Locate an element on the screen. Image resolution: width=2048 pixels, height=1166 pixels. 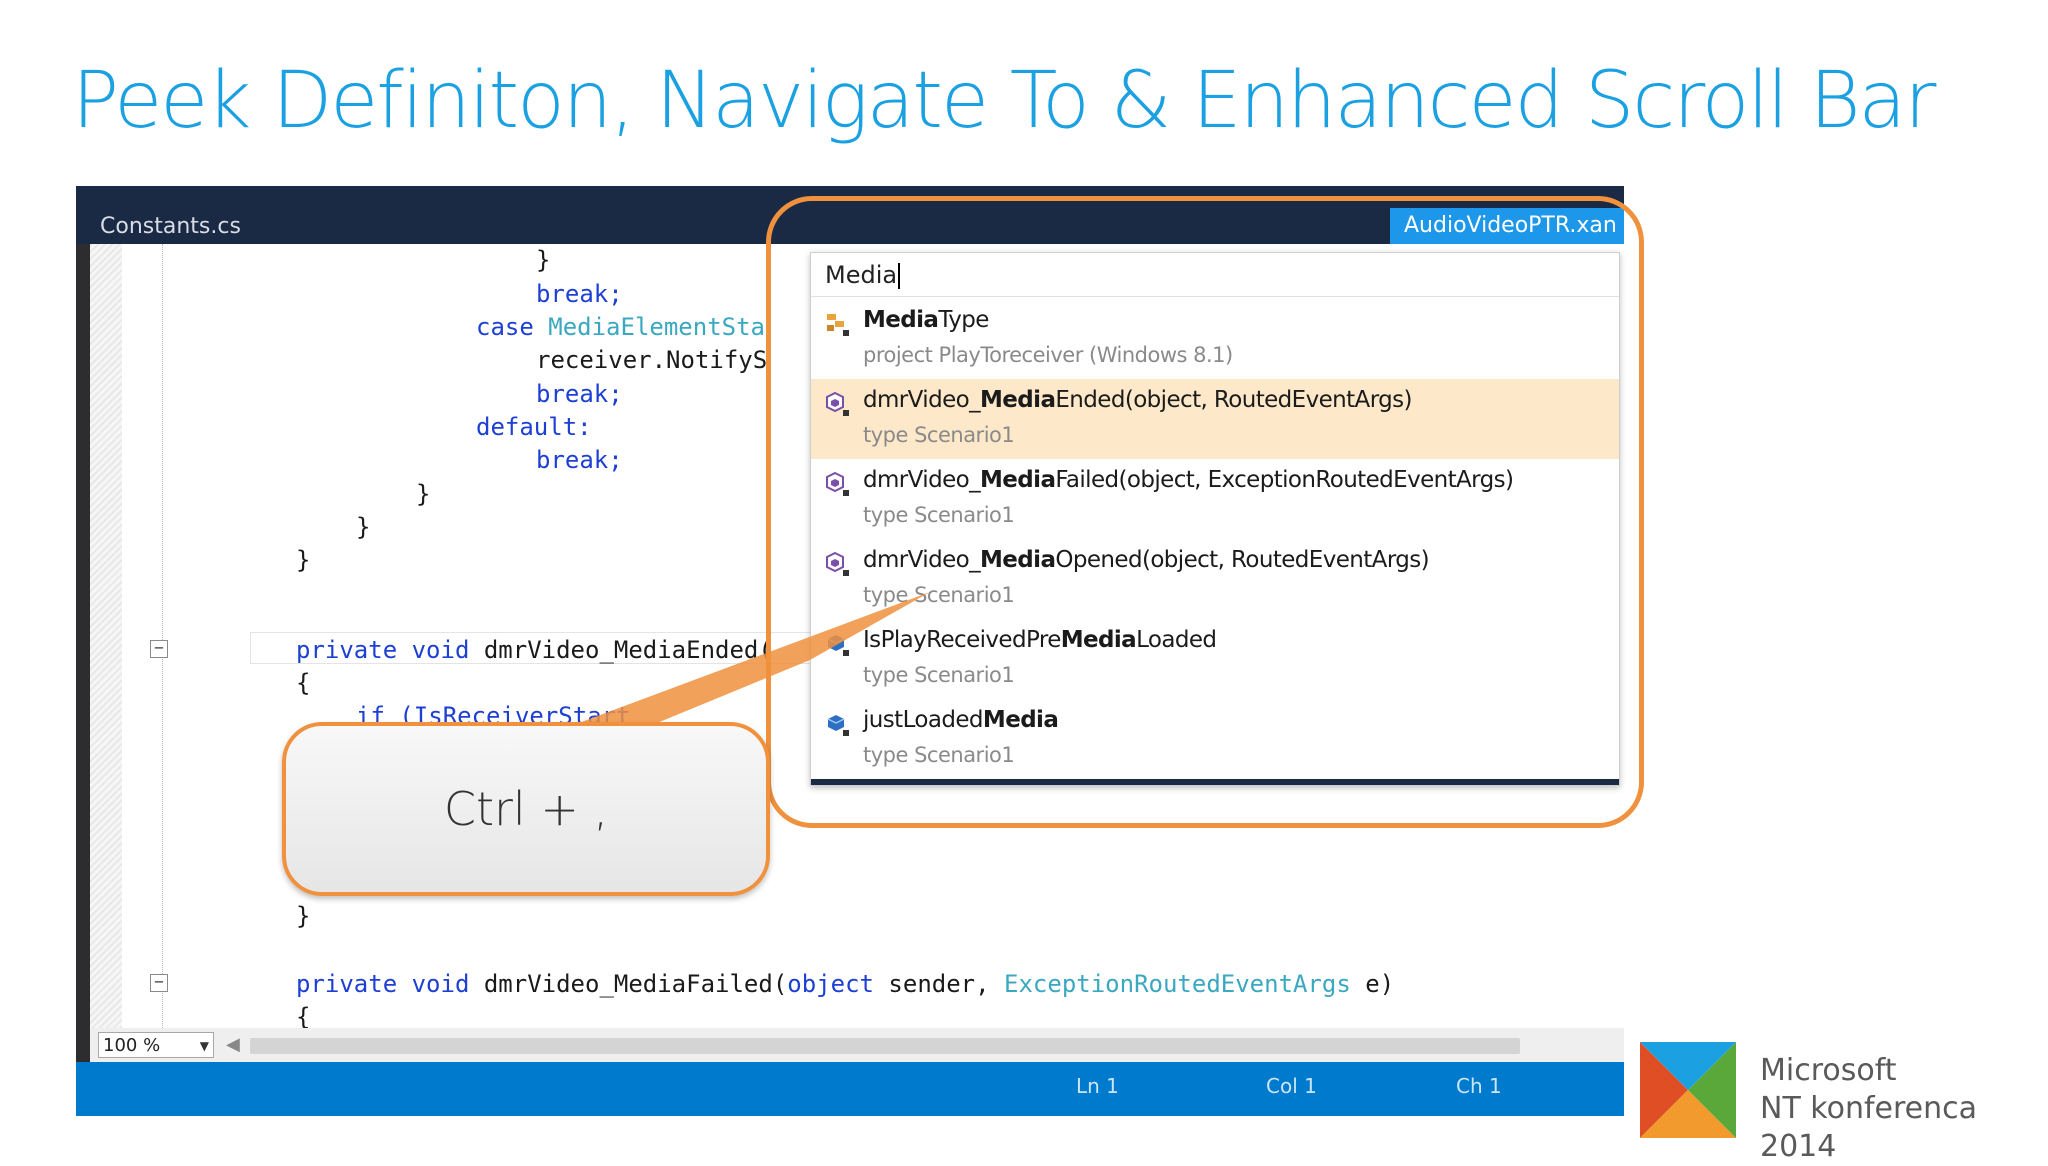
result-name: IsPlayReceivedPreMediaLoaded is located at coordinates (1040, 640).